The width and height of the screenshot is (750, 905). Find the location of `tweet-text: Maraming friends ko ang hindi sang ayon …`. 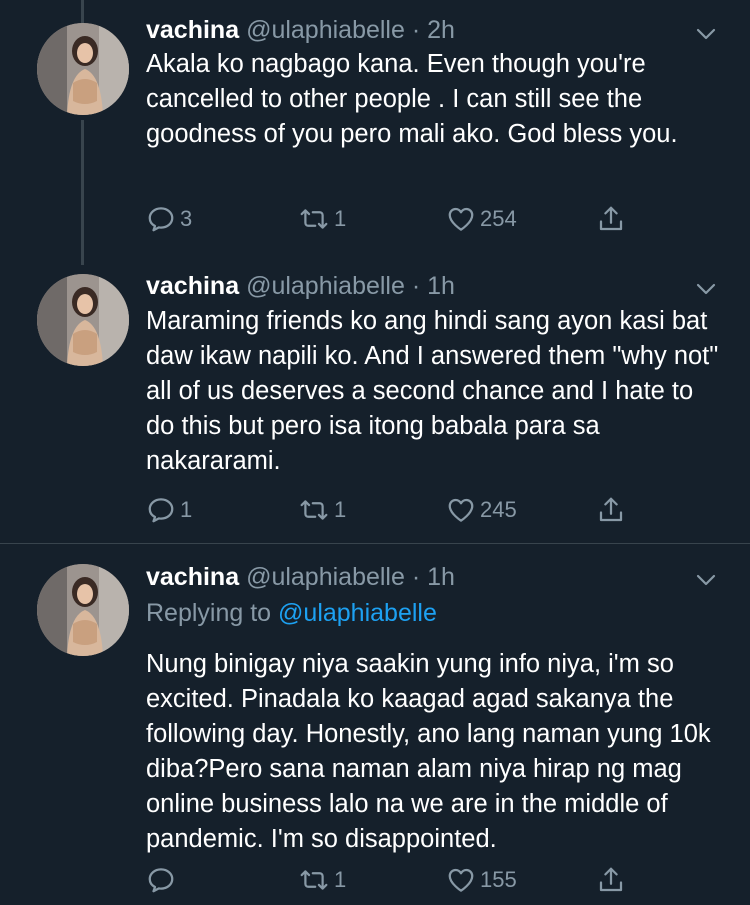

tweet-text: Maraming friends ko ang hindi sang ayon … is located at coordinates (432, 391).